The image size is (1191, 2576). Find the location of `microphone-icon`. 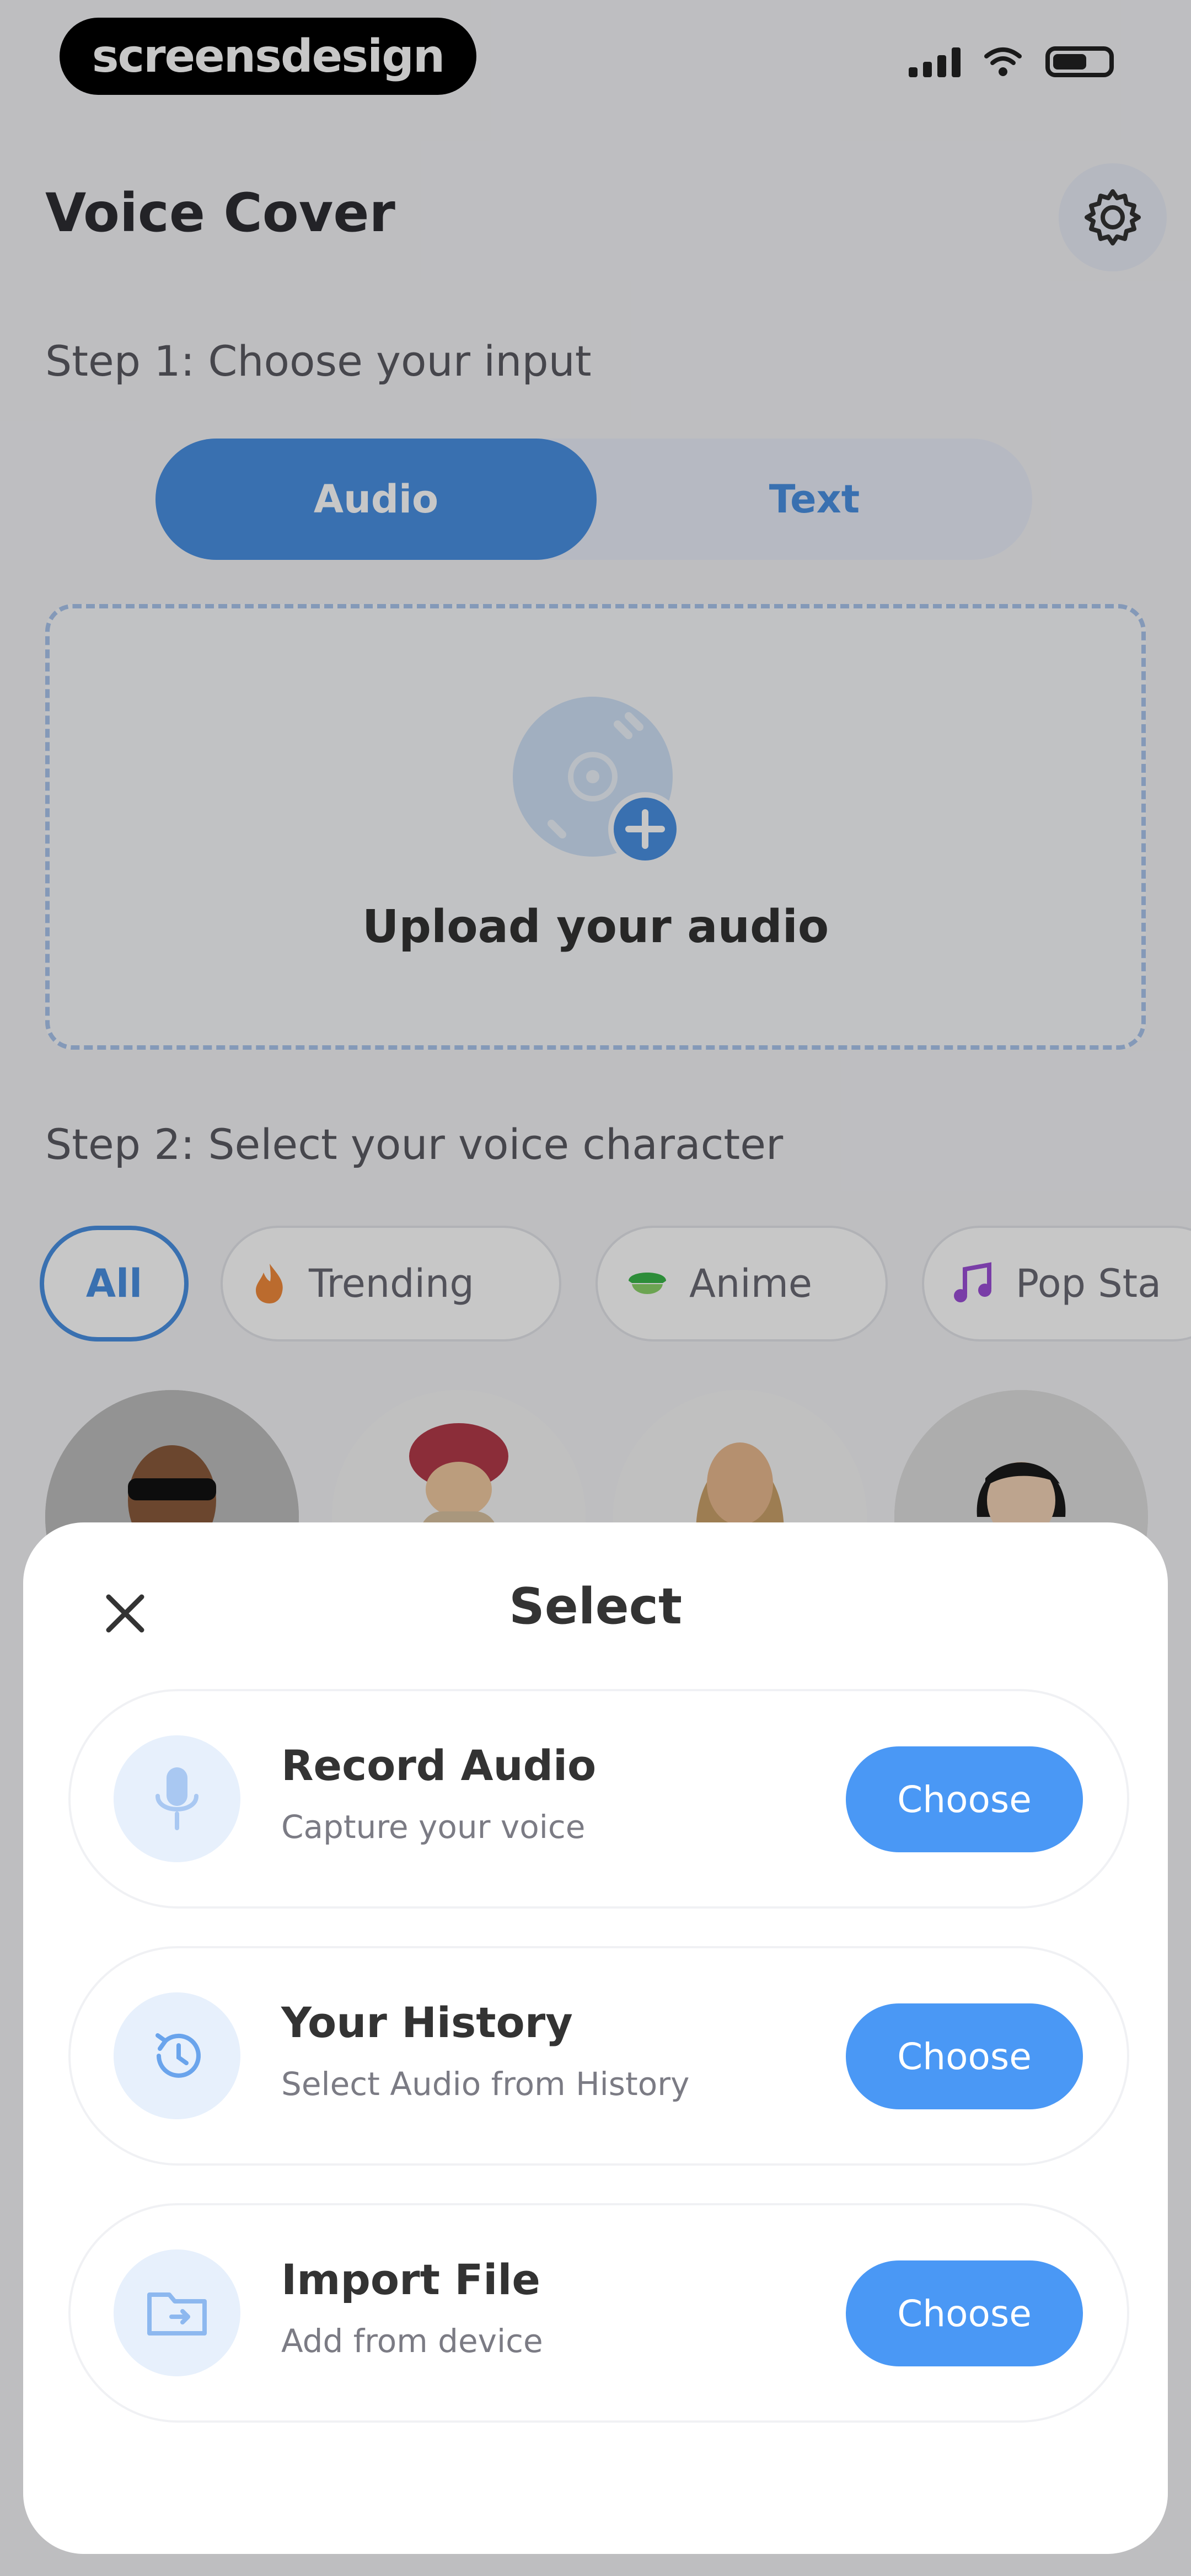

microphone-icon is located at coordinates (176, 1798).